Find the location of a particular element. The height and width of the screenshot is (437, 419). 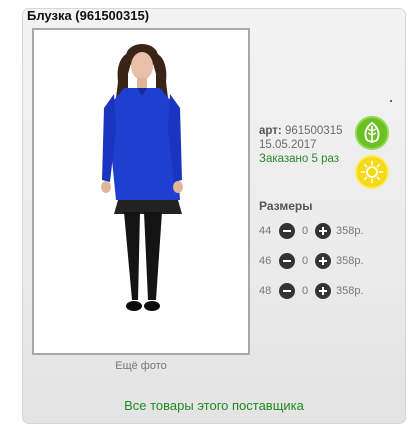

article-value: 961500315 is located at coordinates (313, 131).